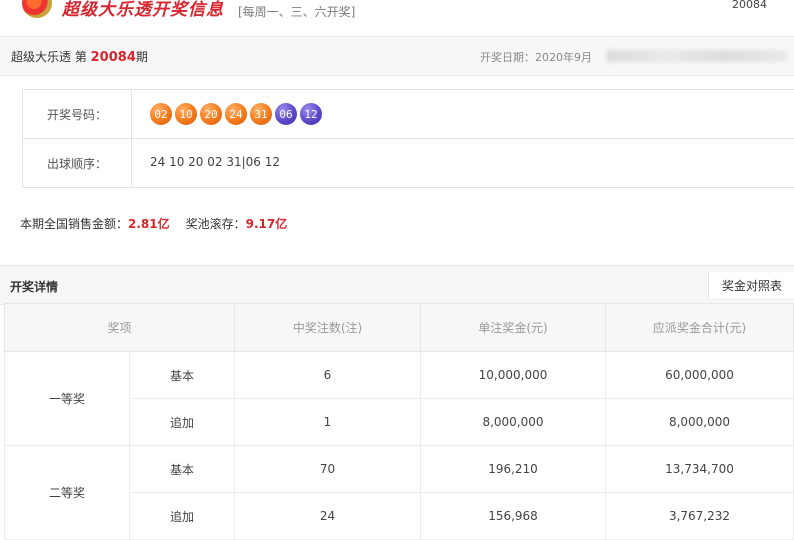 The height and width of the screenshot is (540, 794). I want to click on win-count: 70, so click(327, 469).